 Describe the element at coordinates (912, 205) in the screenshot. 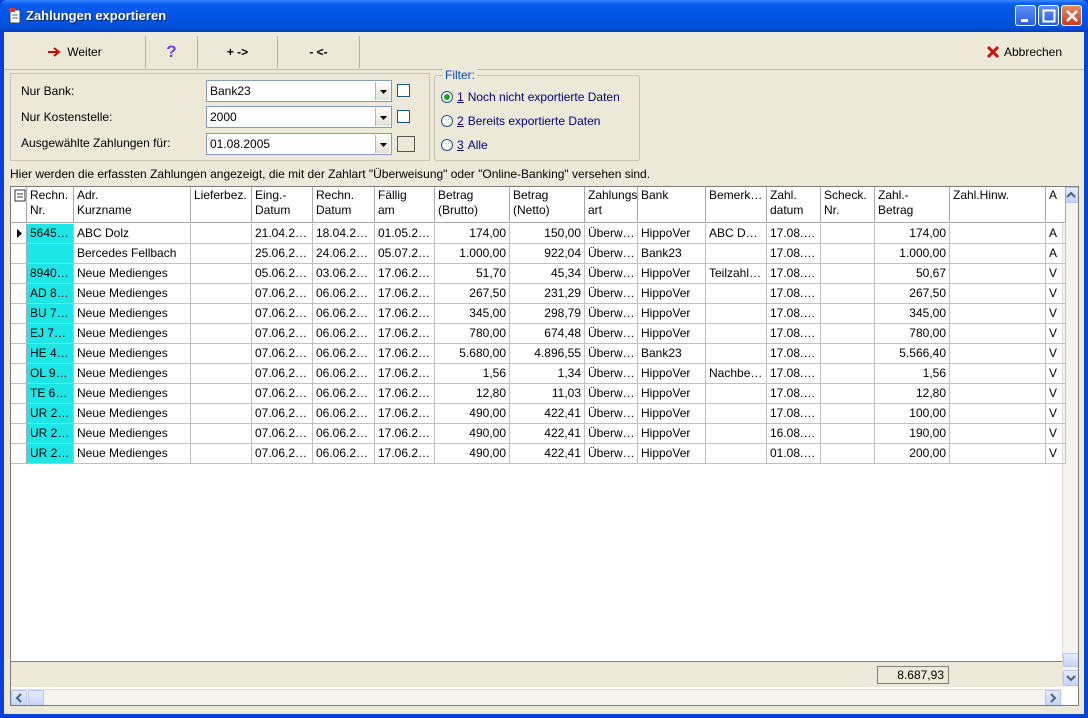

I see `column-header: Zahl.- Betrag` at that location.